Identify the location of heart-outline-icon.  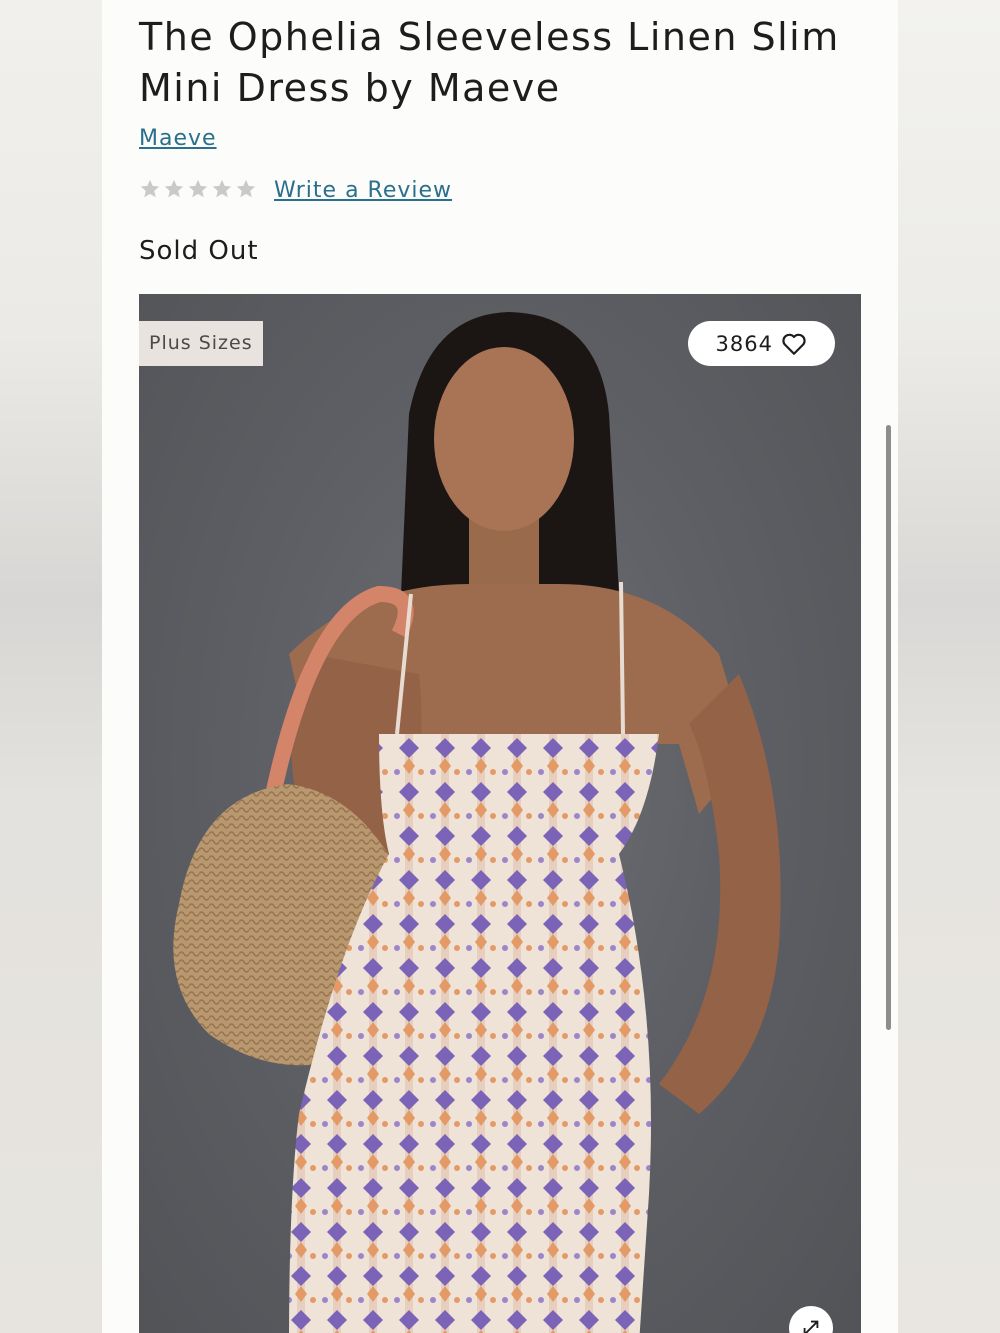
(794, 344).